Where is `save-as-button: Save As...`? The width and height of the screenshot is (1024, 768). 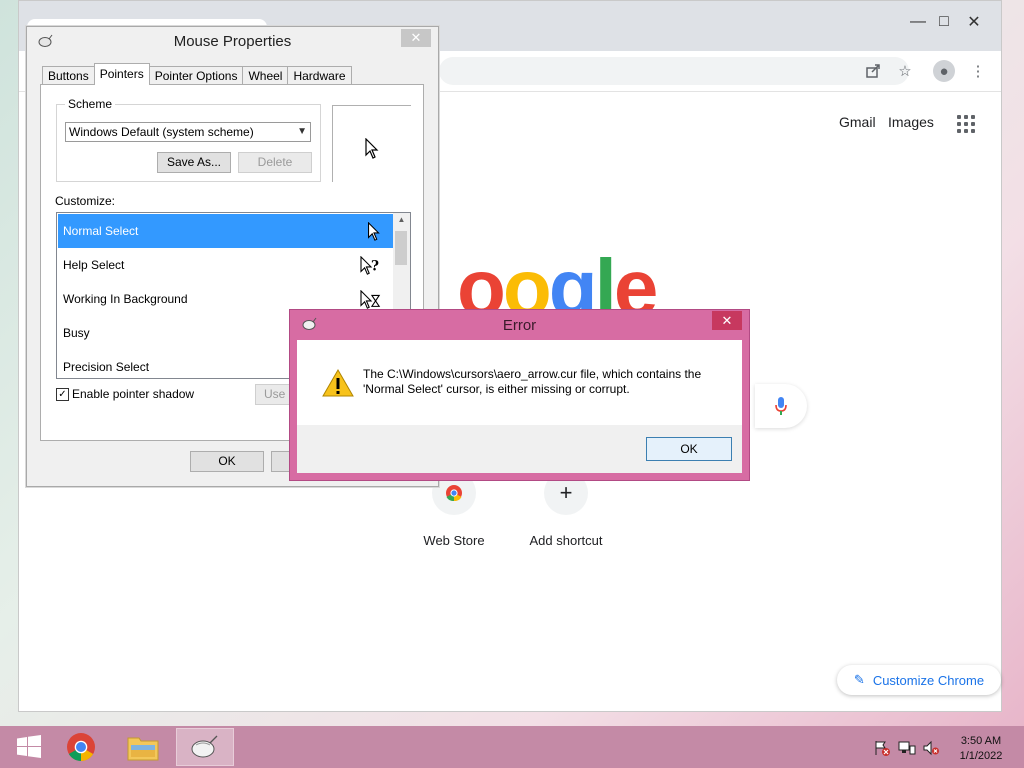 save-as-button: Save As... is located at coordinates (194, 162).